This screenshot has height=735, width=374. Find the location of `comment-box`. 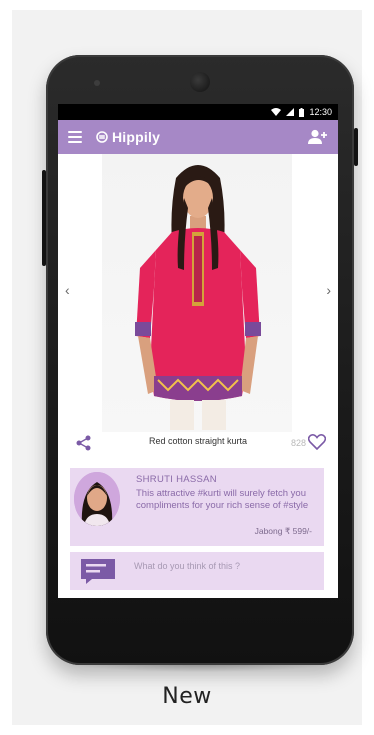

comment-box is located at coordinates (197, 571).